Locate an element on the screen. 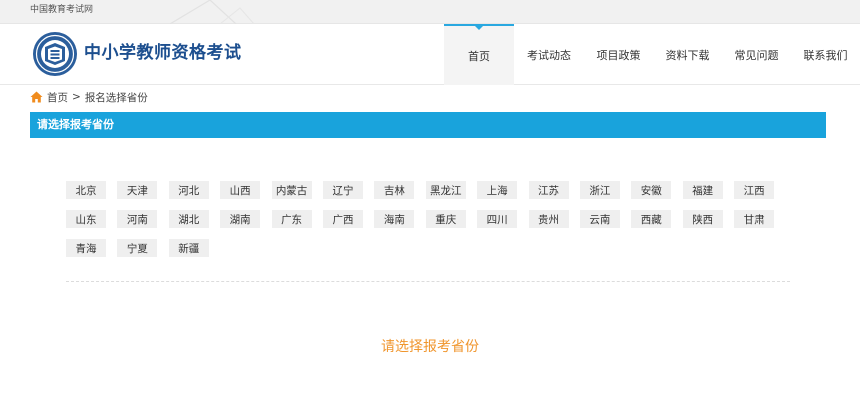 This screenshot has height=400, width=860. nav-label: 考试动态 is located at coordinates (549, 55).